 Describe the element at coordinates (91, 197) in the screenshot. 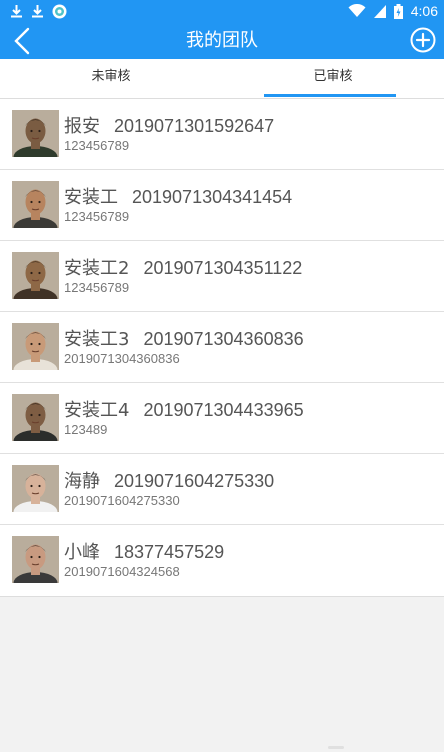

I see `member-name-text: 安装工` at that location.